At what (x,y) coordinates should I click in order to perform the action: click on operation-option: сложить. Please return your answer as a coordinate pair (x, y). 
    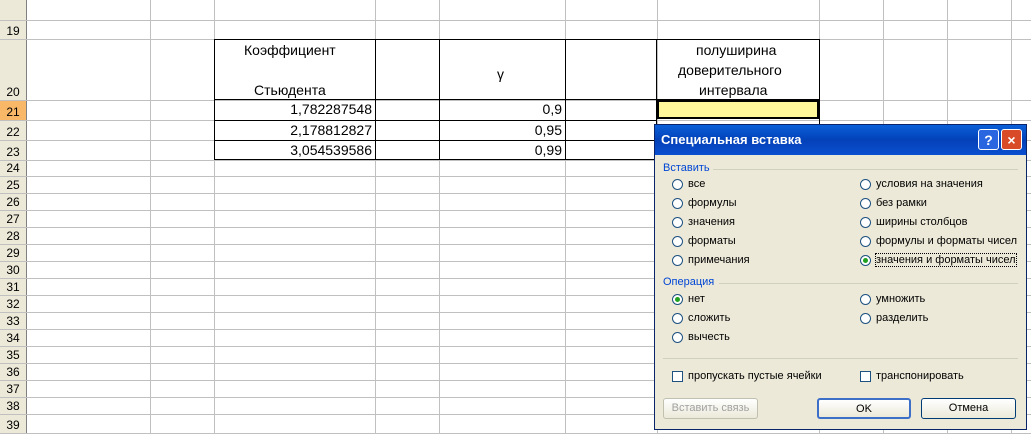
    Looking at the image, I should click on (701, 318).